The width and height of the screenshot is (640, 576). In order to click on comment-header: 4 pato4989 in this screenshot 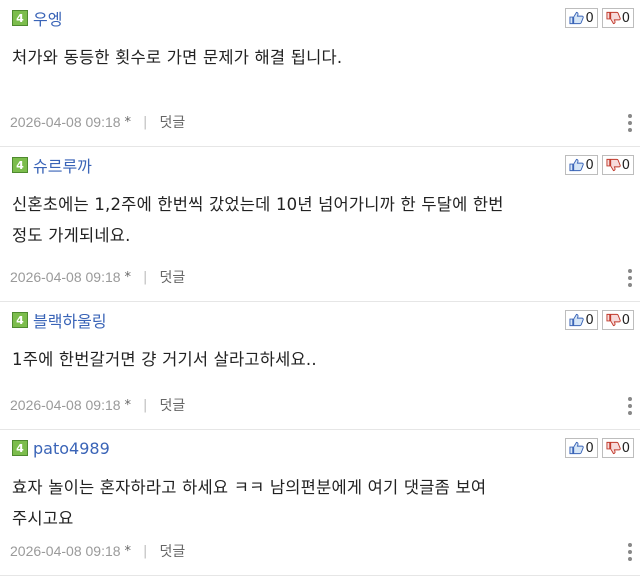, I will do `click(61, 448)`.